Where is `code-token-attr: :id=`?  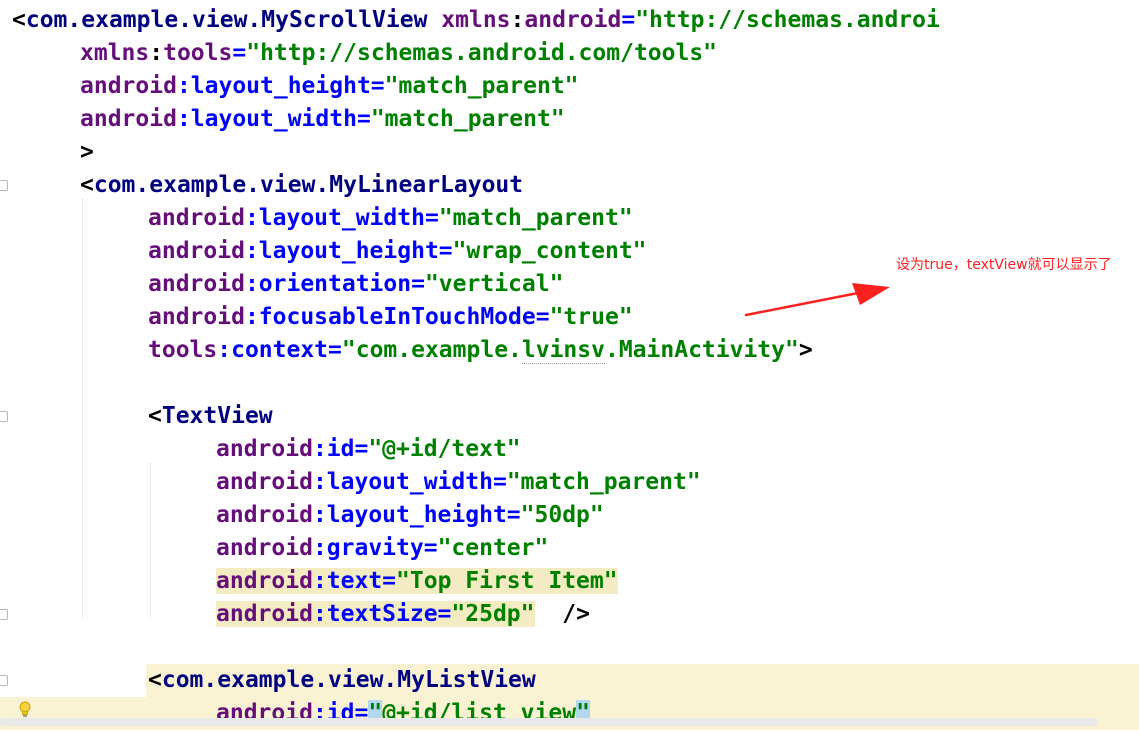 code-token-attr: :id= is located at coordinates (340, 449).